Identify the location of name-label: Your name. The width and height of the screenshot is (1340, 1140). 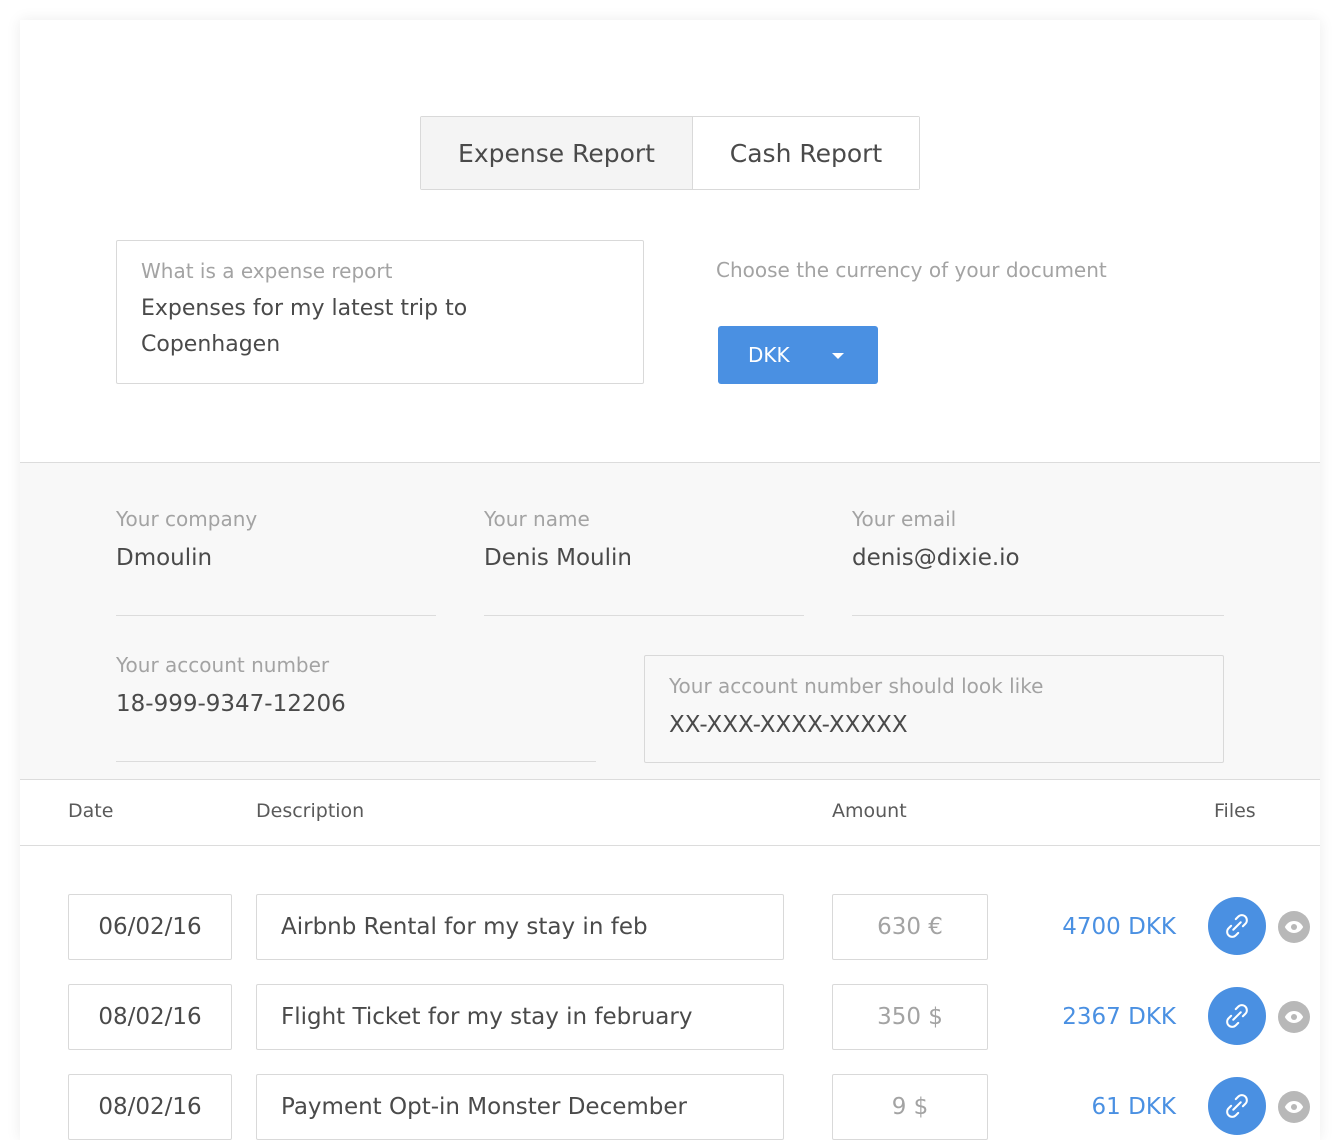
(537, 519).